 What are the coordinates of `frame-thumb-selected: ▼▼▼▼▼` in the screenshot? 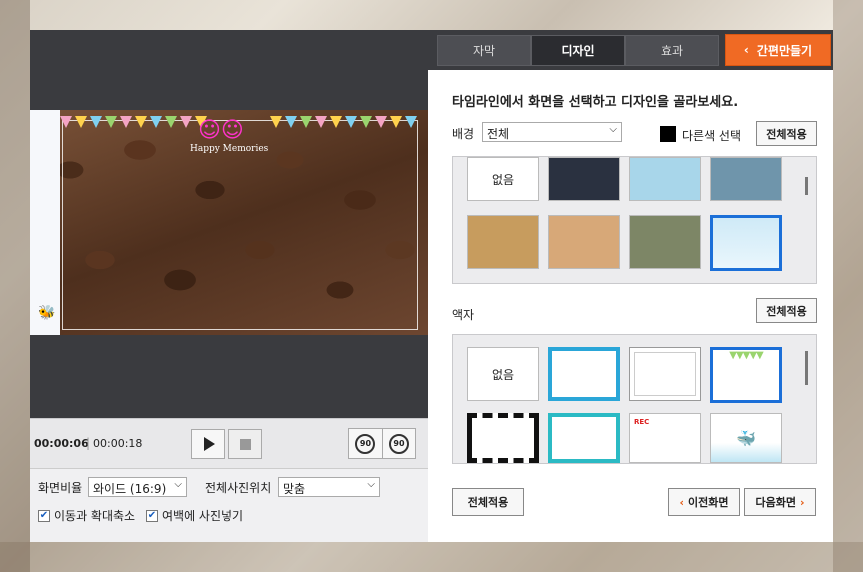 It's located at (746, 375).